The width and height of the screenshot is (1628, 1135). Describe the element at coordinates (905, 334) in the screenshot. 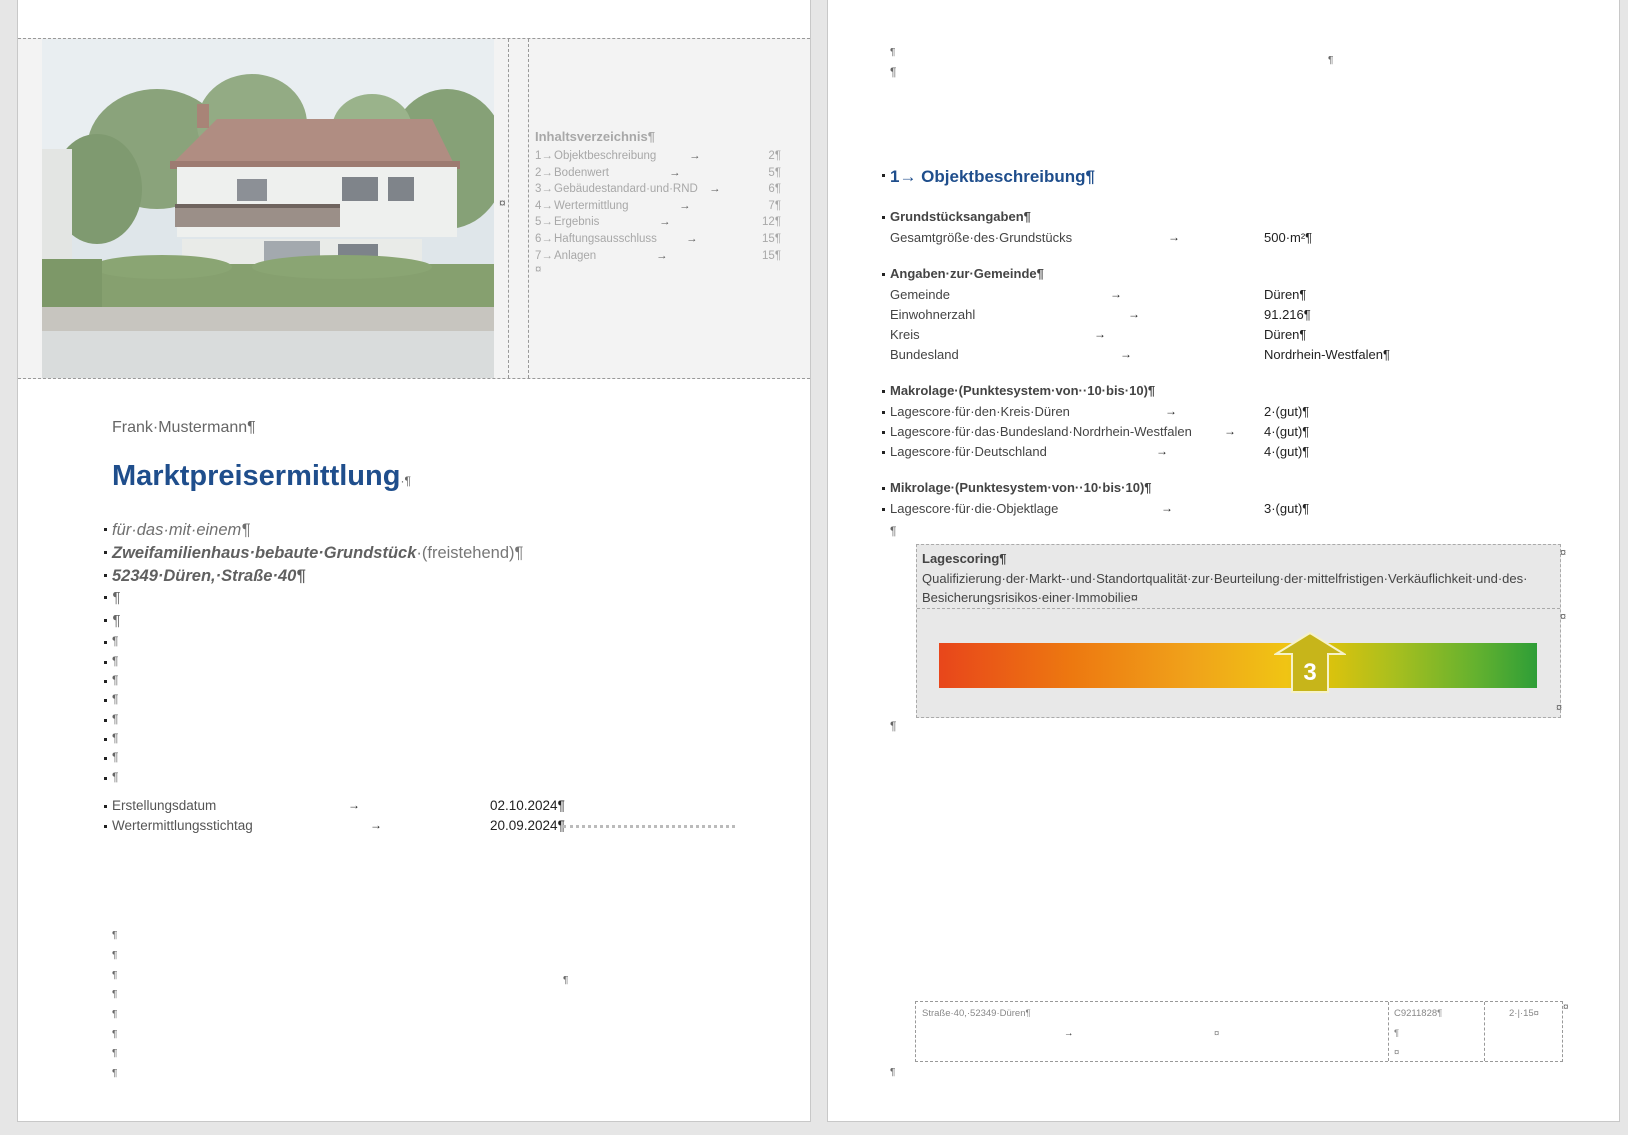

I see `row-label: Kreis` at that location.